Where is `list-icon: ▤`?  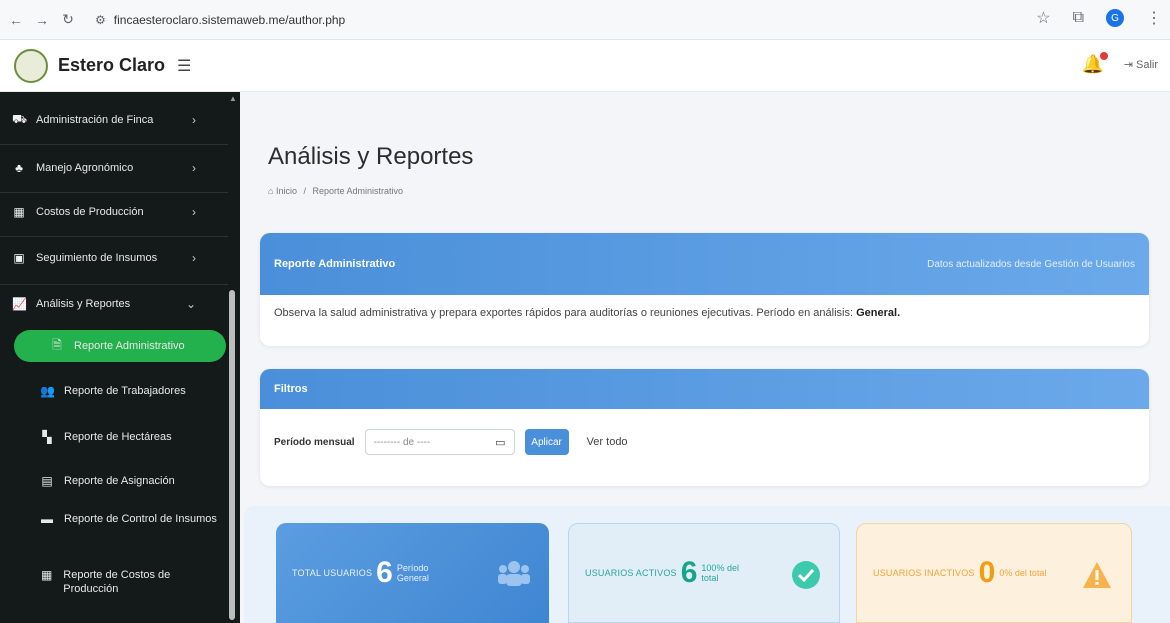 list-icon: ▤ is located at coordinates (47, 481).